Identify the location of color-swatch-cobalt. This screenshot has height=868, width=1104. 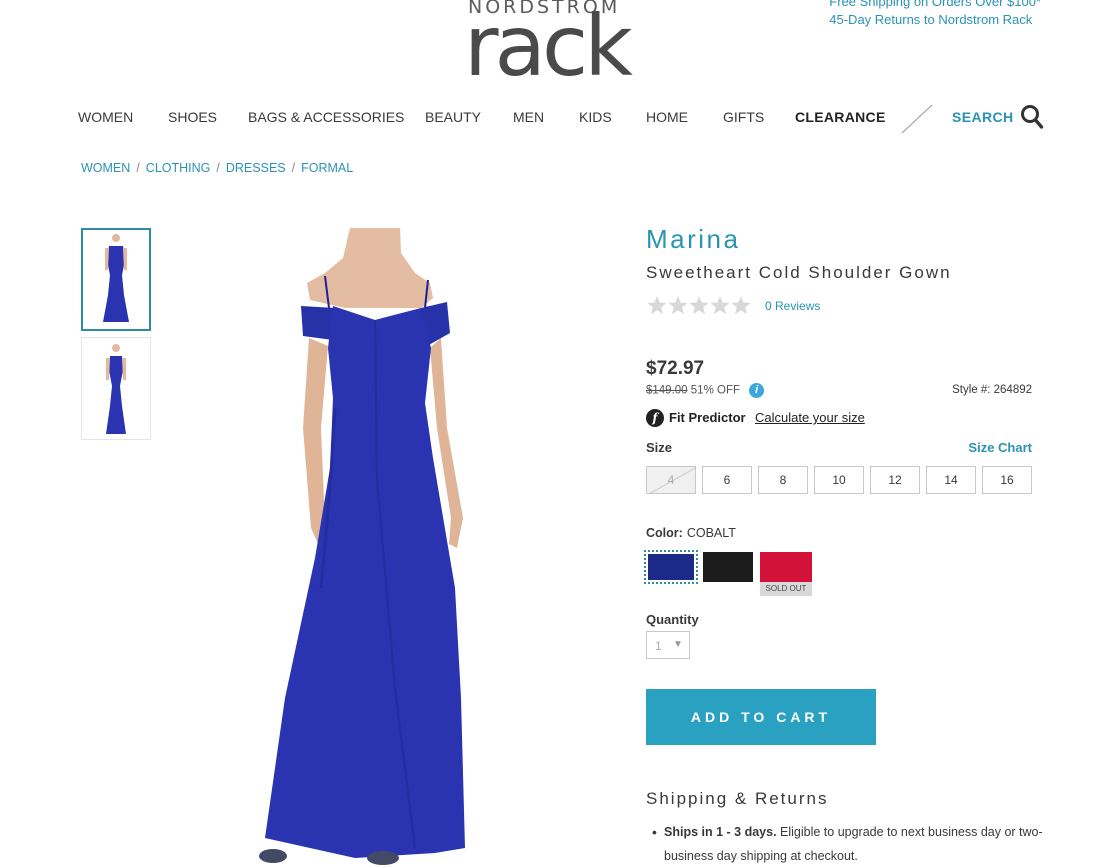
(671, 567).